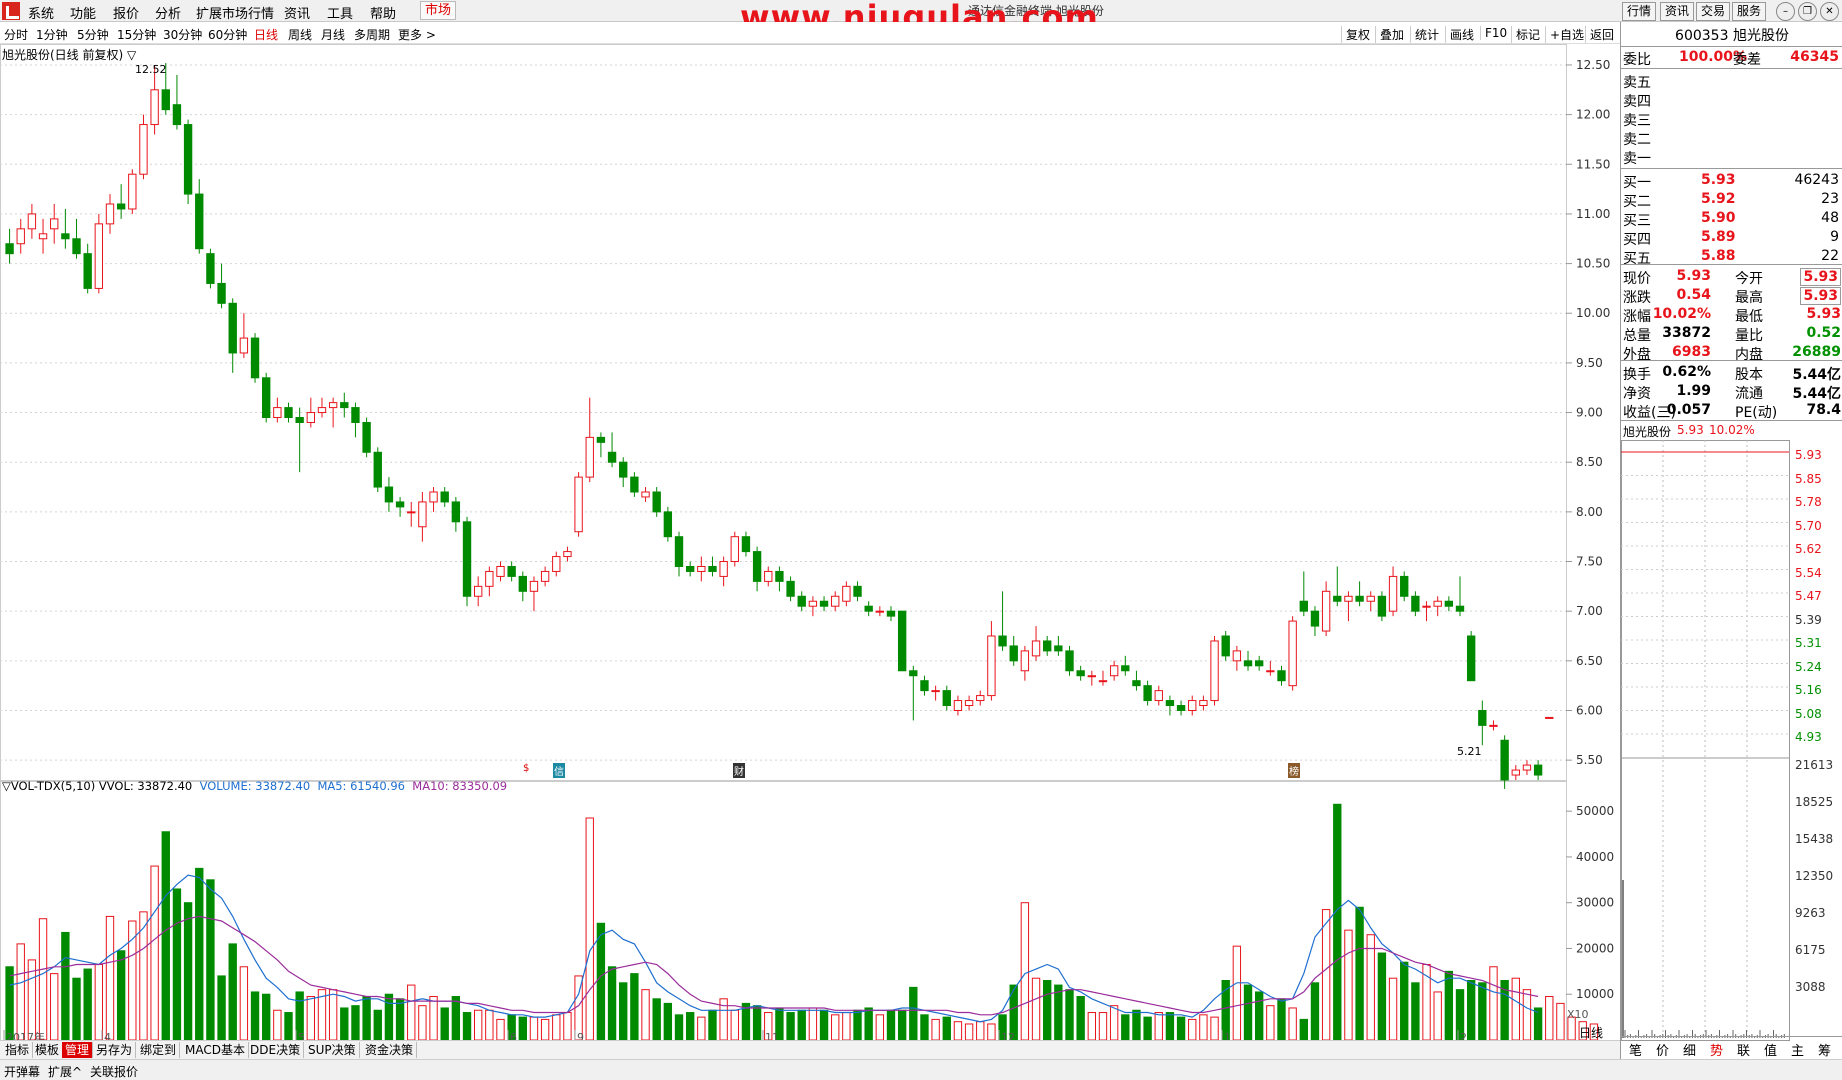 The height and width of the screenshot is (1080, 1842). Describe the element at coordinates (1459, 34) in the screenshot. I see `tool-huaxian: 画线` at that location.